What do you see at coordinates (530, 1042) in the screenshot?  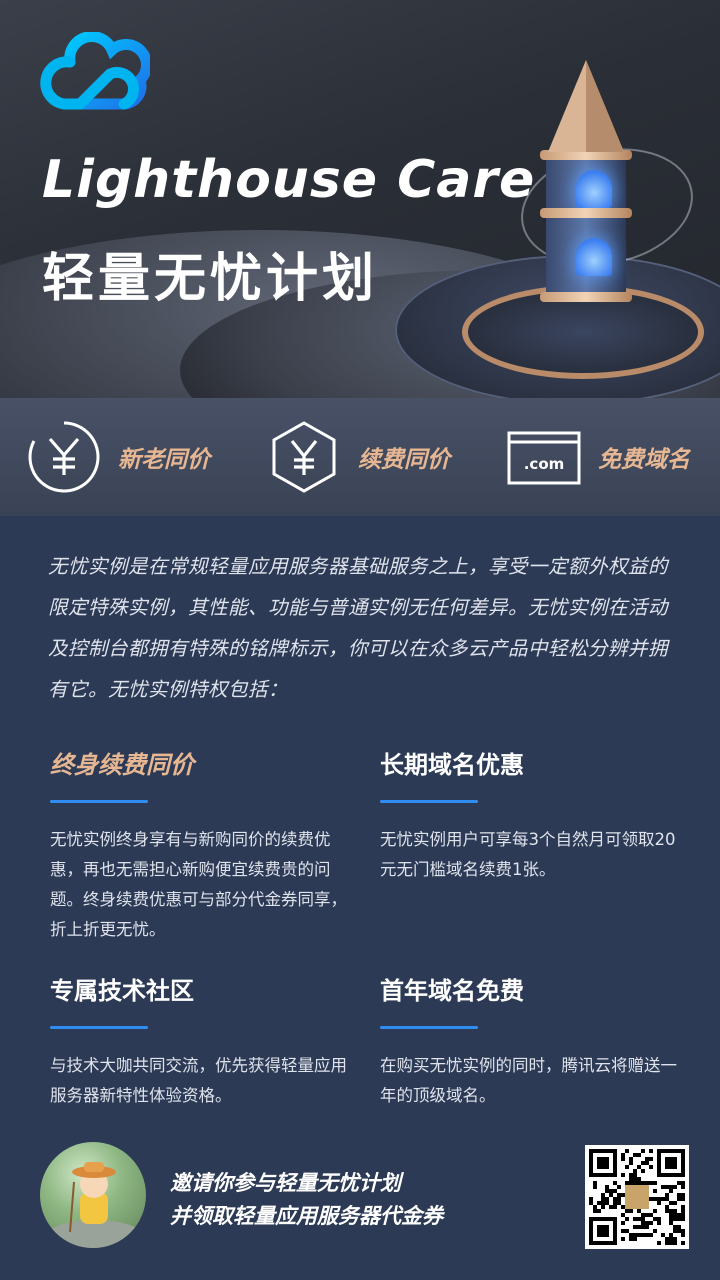 I see `benefit-card: 首年域名免费 在购买无忧实例的同时，腾讯云将赠送一年的顶级域名。` at bounding box center [530, 1042].